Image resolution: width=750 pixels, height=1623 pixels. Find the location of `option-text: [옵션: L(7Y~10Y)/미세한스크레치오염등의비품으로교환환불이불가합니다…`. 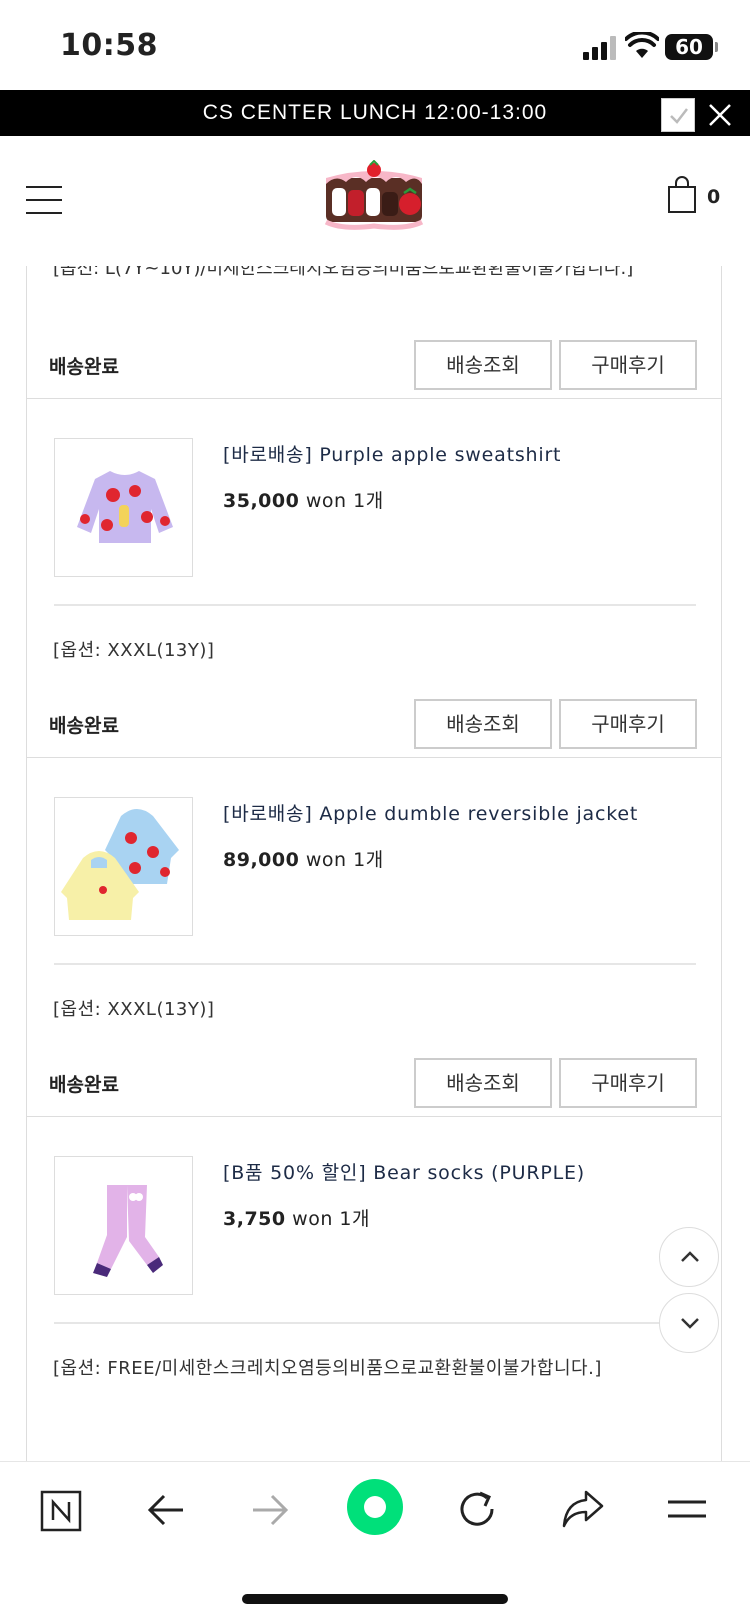

option-text: [옵션: L(7Y~10Y)/미세한스크레치오염등의비품으로교환환불이불가합니다… is located at coordinates (343, 272).